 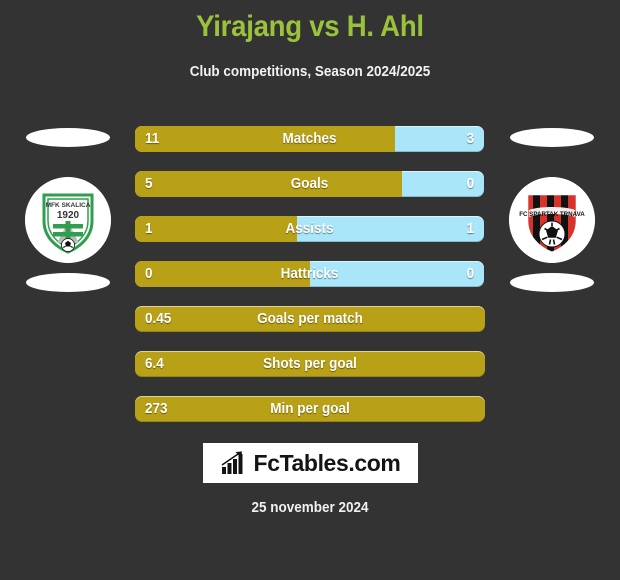 What do you see at coordinates (68, 282) in the screenshot?
I see `home-logo-bottom-ellipse` at bounding box center [68, 282].